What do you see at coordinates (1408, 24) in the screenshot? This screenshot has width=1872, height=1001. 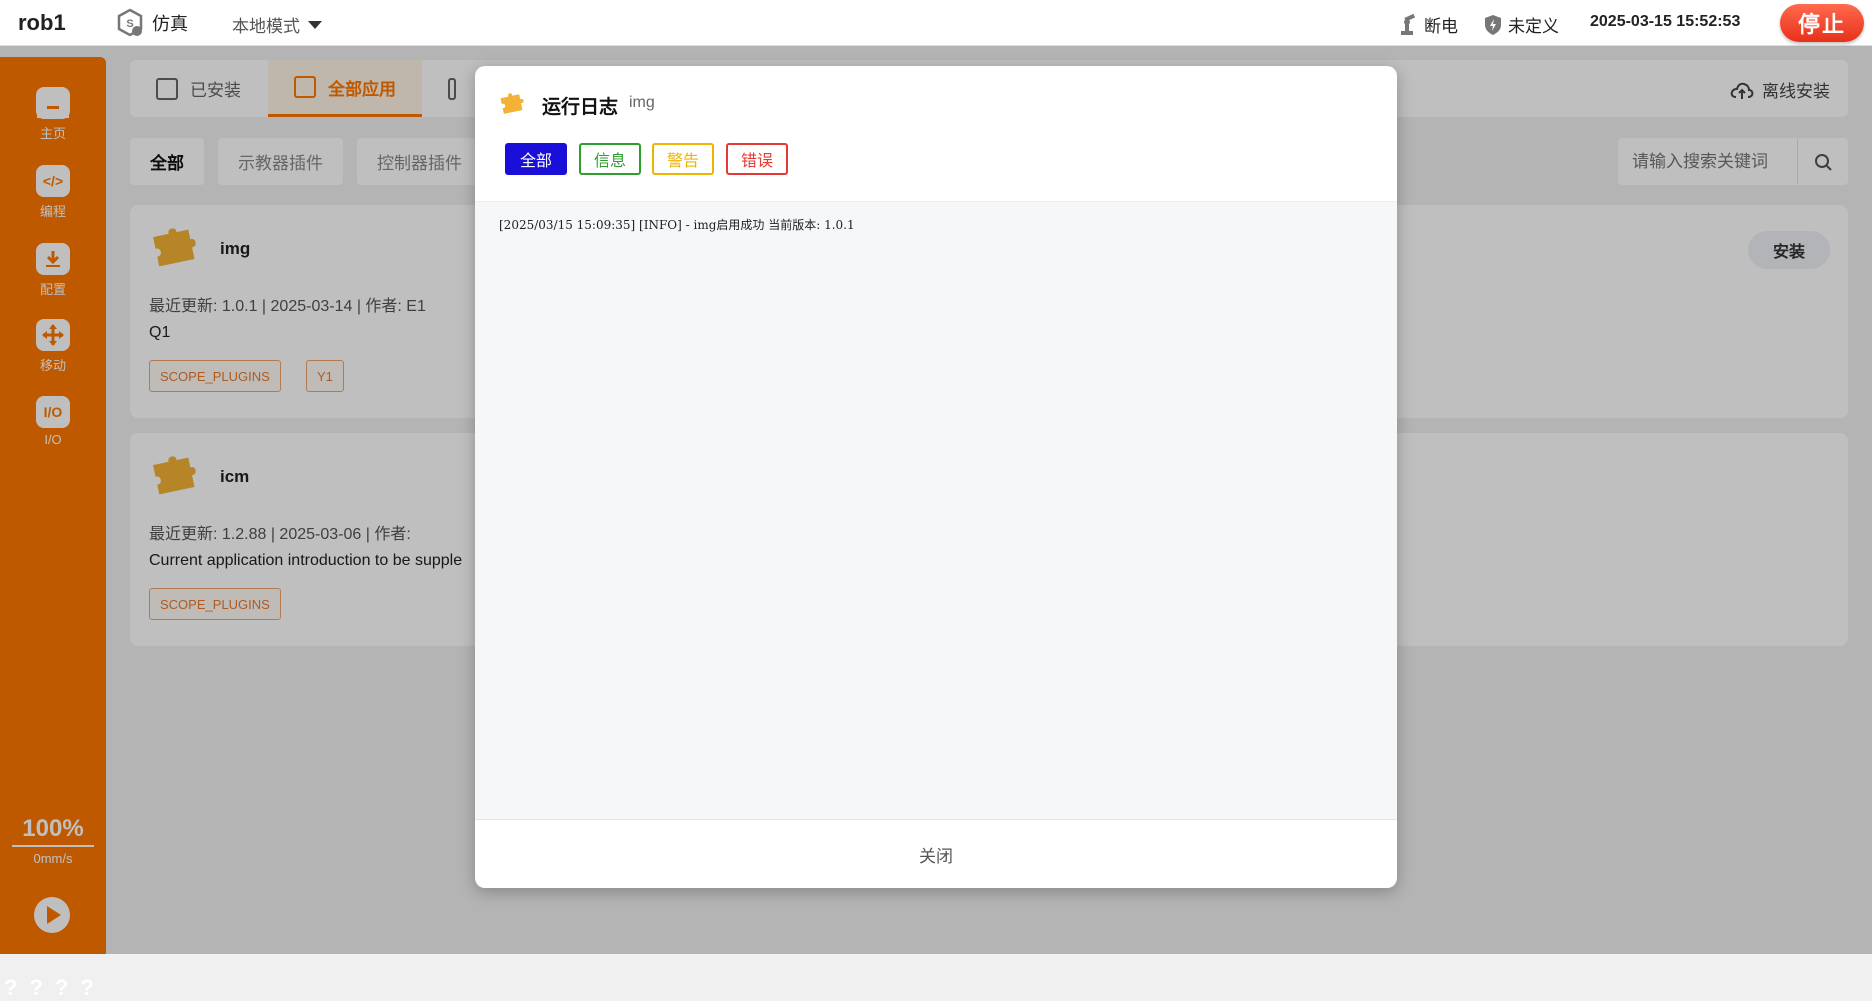 I see `robot-arm-icon` at bounding box center [1408, 24].